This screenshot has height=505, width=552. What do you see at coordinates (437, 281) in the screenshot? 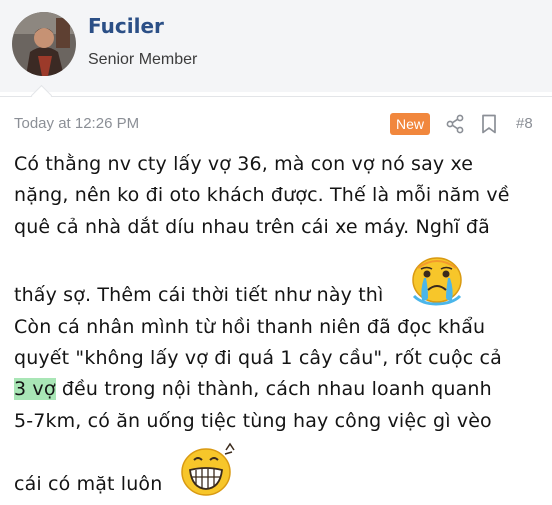
I see `crying-sweat-emoji` at bounding box center [437, 281].